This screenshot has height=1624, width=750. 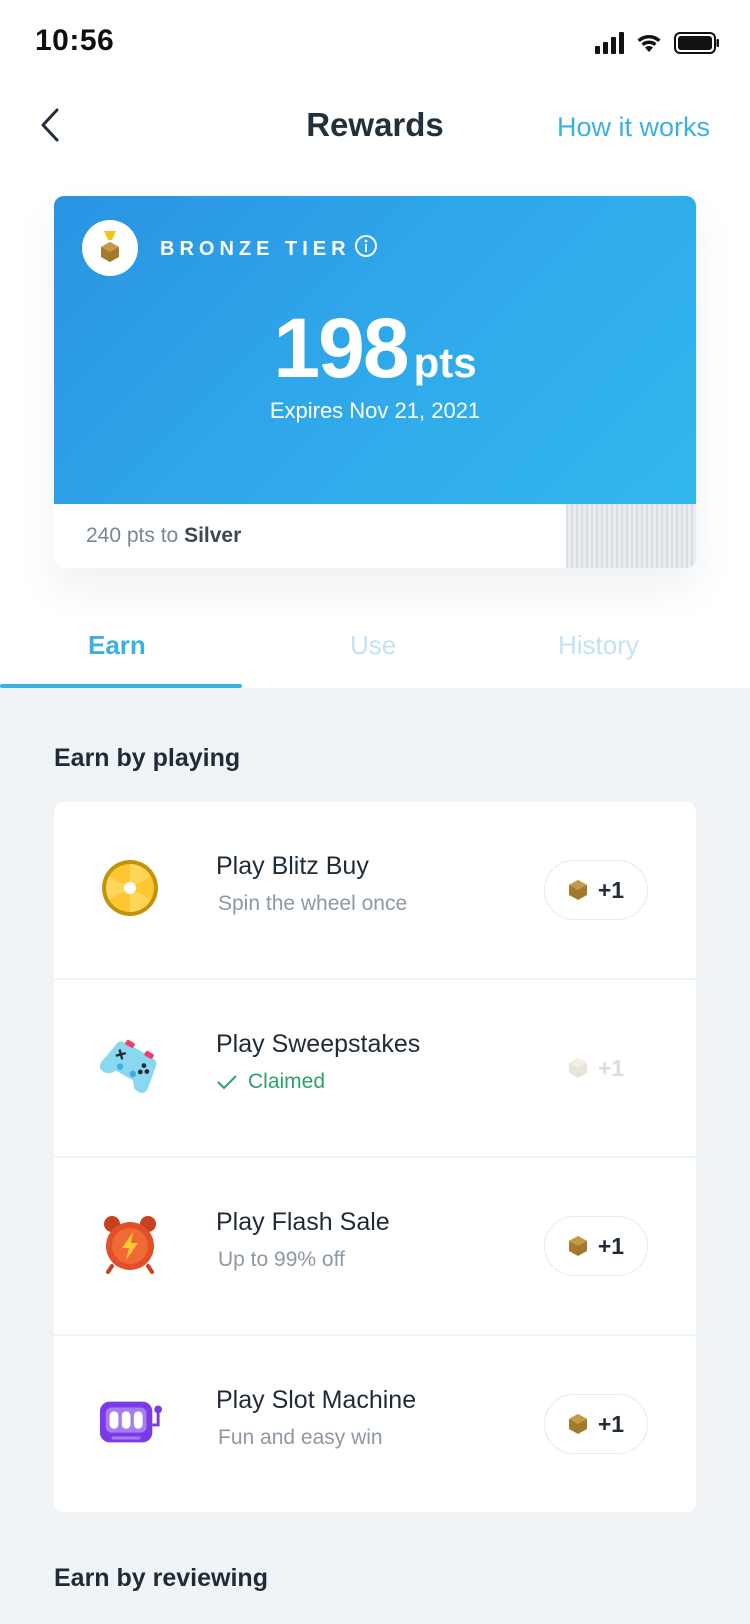 I want to click on list-item: Play Blitz Buy Spin the wheel once +1, so click(x=375, y=890).